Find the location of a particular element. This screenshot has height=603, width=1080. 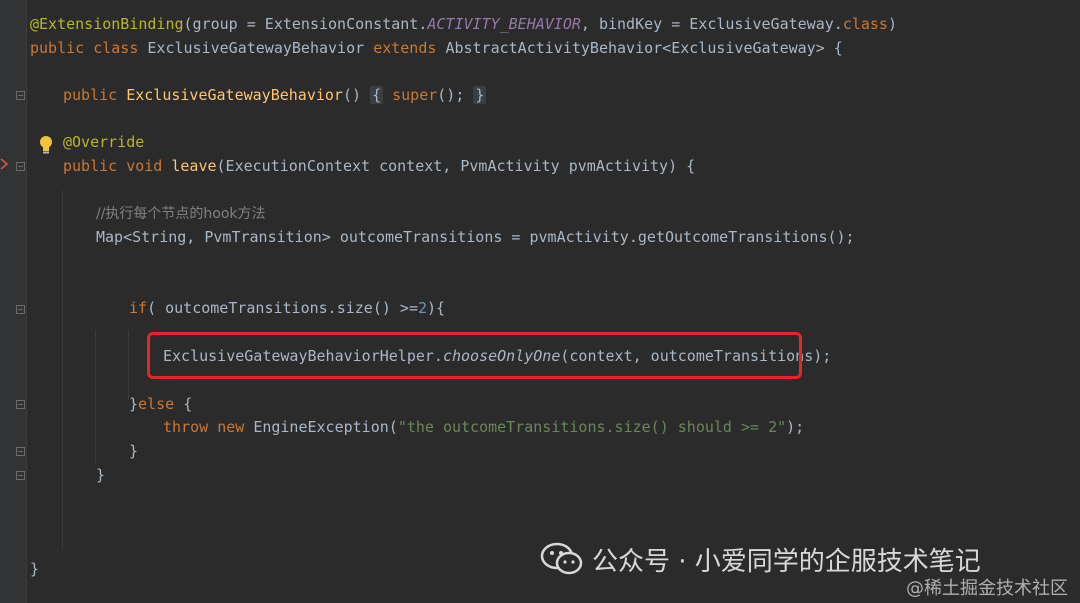

number-token: 2 is located at coordinates (423, 308).